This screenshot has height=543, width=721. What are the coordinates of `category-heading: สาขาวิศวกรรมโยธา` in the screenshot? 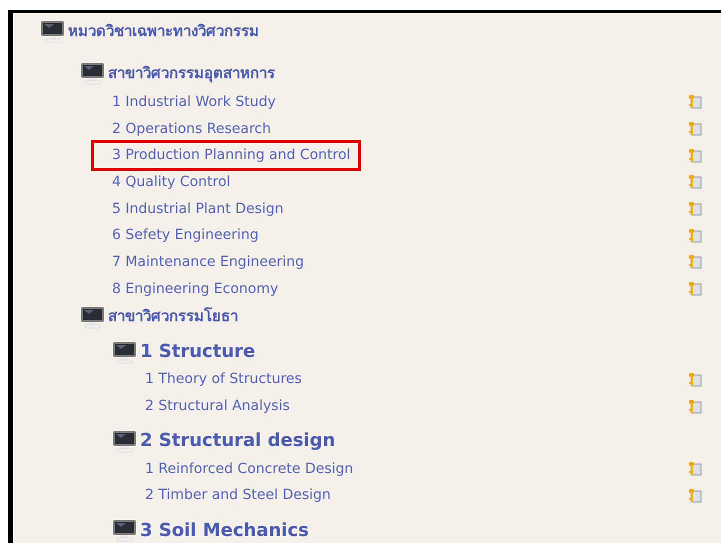 It's located at (173, 316).